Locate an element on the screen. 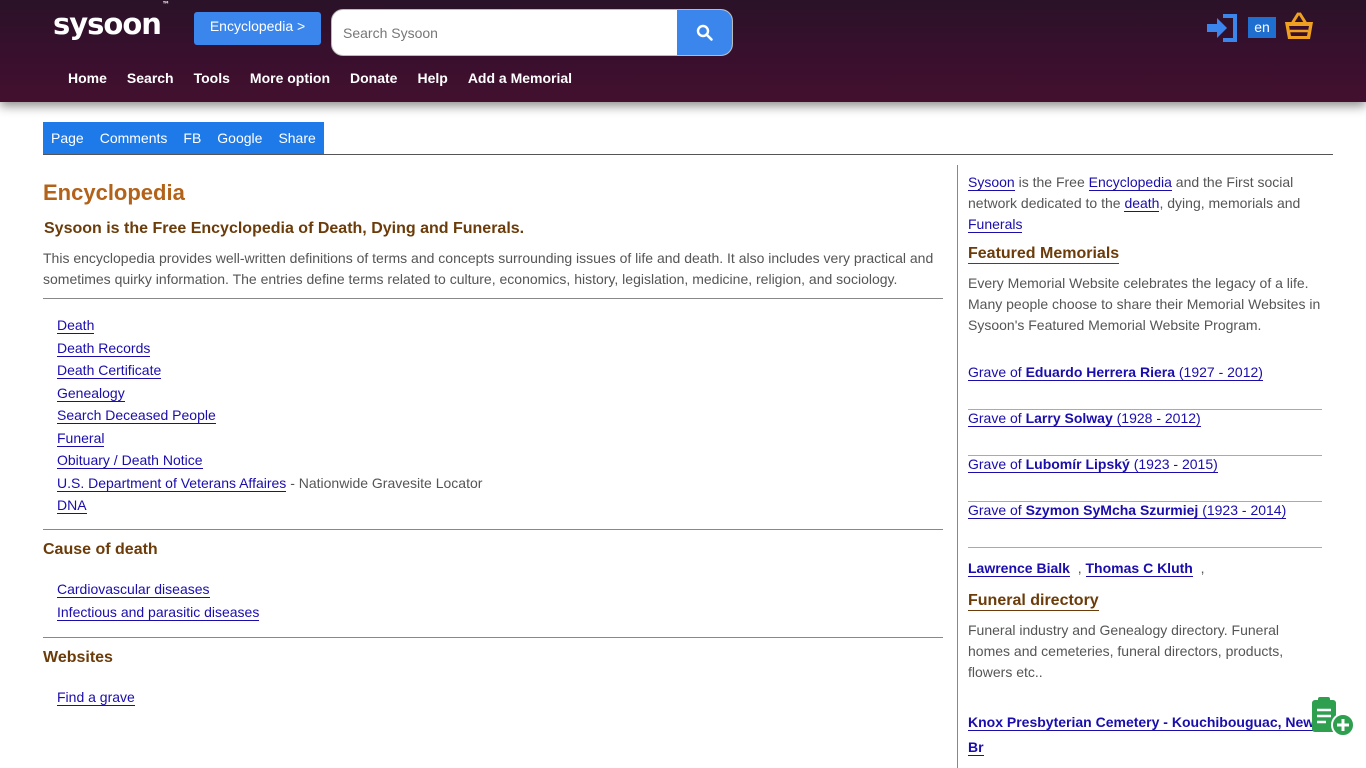  tabs-divider is located at coordinates (688, 154).